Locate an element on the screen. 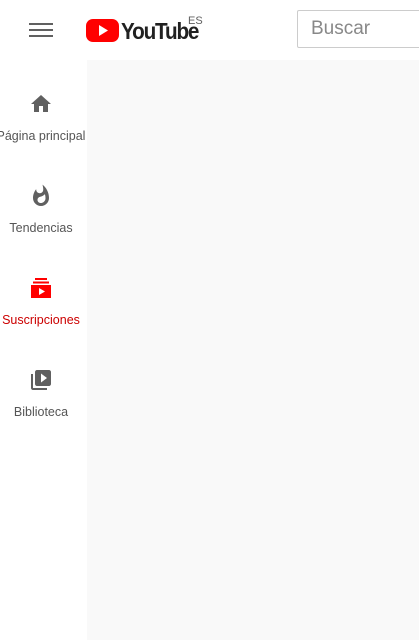 This screenshot has height=640, width=419. sidebar-item-home: Página principal is located at coordinates (43, 106).